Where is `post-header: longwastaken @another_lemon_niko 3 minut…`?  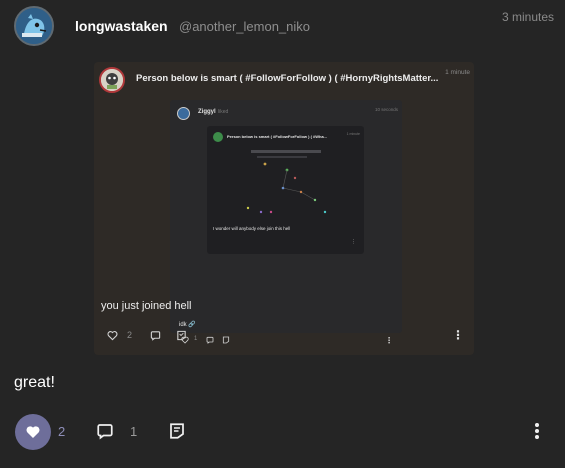
post-header: longwastaken @another_lemon_niko 3 minut… is located at coordinates (284, 26).